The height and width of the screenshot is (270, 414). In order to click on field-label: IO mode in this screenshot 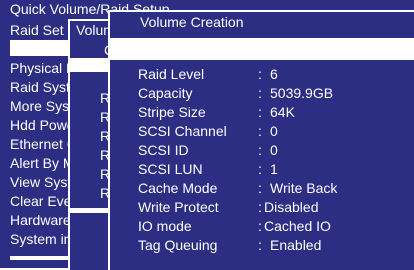, I will do `click(165, 226)`.